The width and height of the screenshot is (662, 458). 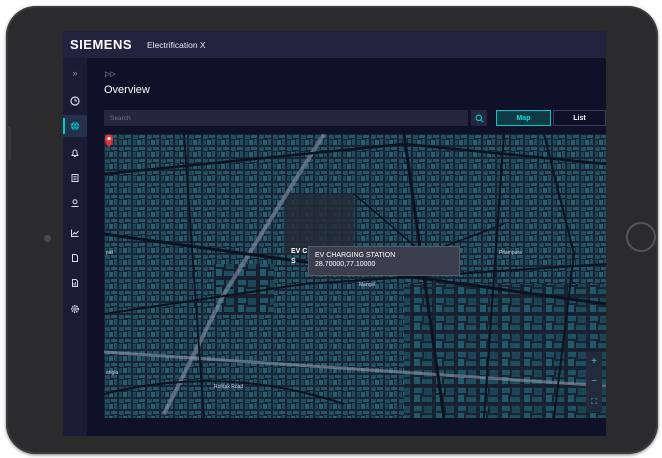 What do you see at coordinates (109, 141) in the screenshot?
I see `map-pin-icon` at bounding box center [109, 141].